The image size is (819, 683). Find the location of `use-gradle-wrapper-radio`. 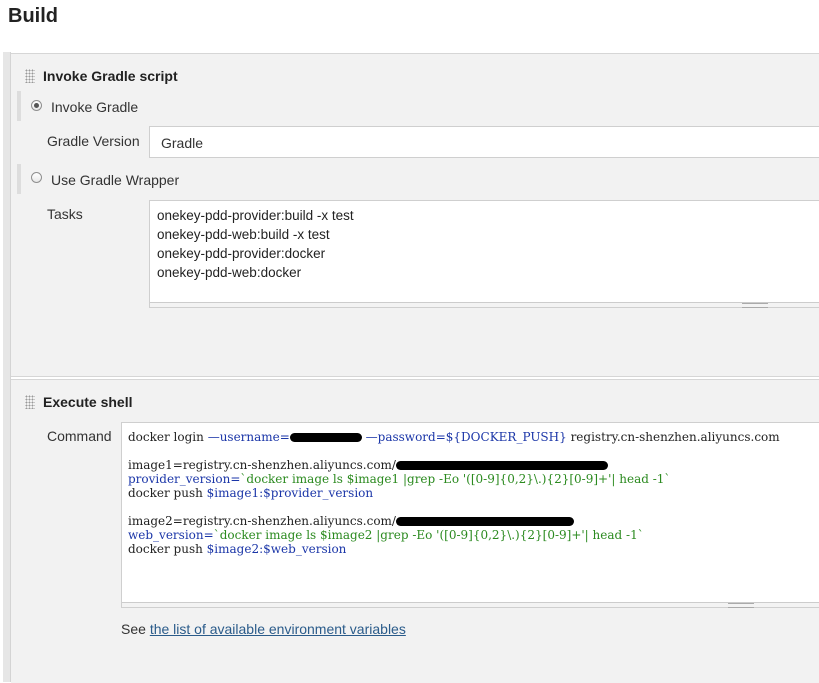

use-gradle-wrapper-radio is located at coordinates (36, 177).